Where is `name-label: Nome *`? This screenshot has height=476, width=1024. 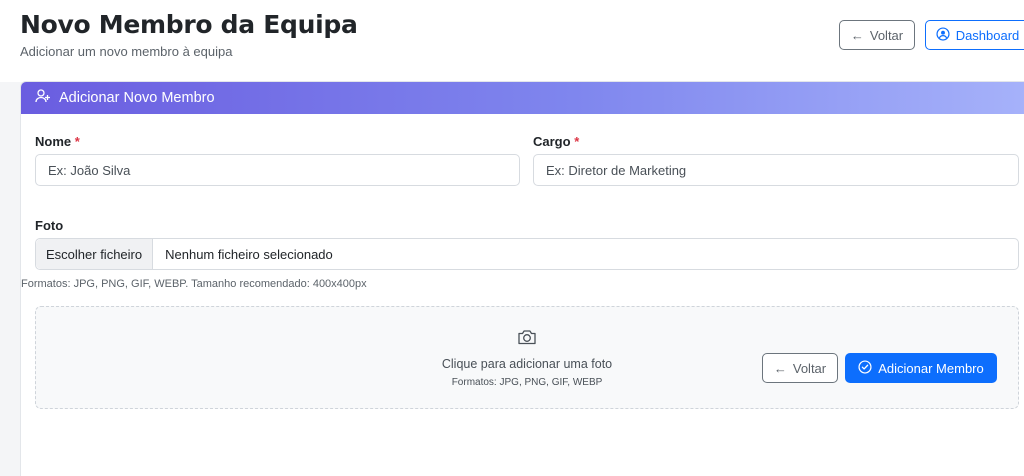
name-label: Nome * is located at coordinates (57, 141).